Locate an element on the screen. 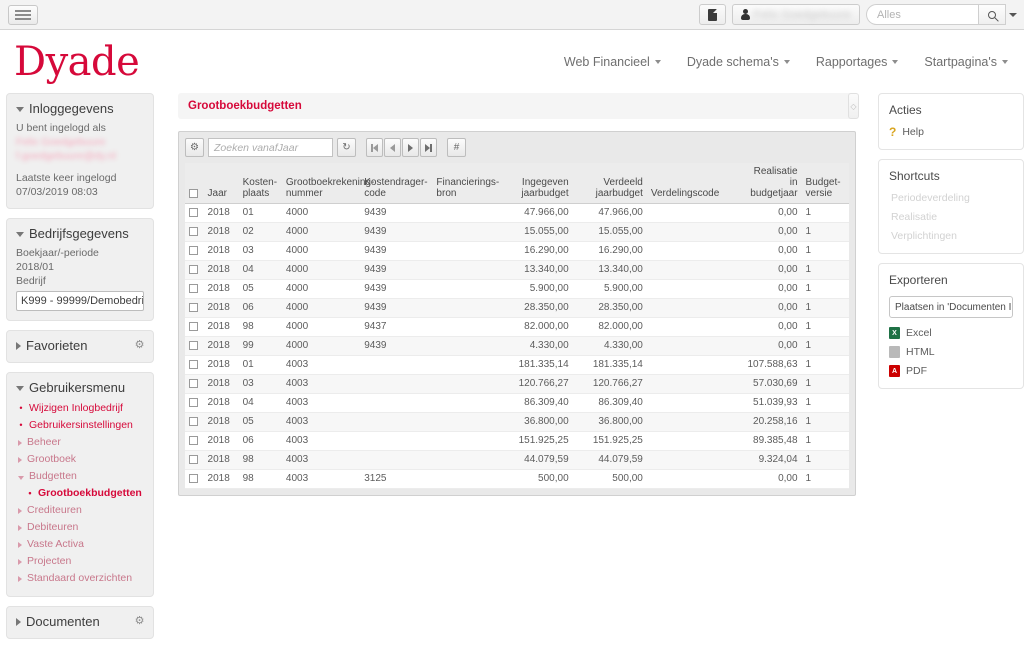 The height and width of the screenshot is (648, 1024). grid-settings-button: ⚙ is located at coordinates (194, 147).